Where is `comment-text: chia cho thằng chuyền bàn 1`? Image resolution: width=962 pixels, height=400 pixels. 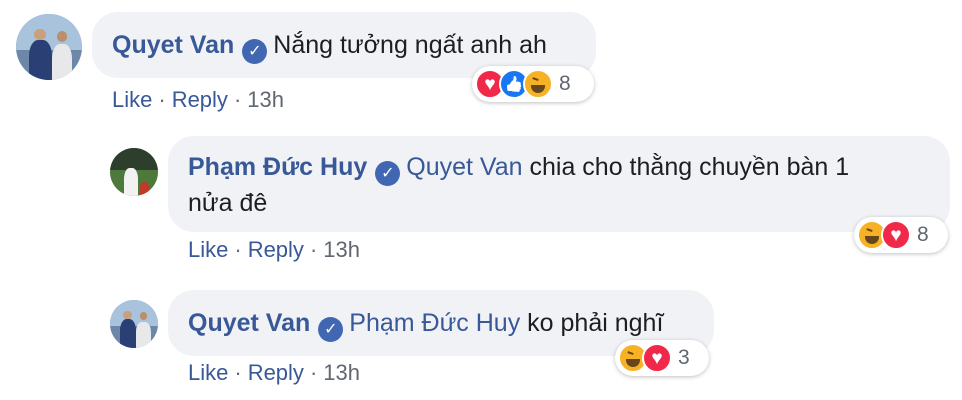
comment-text: chia cho thằng chuyền bàn 1 is located at coordinates (689, 167).